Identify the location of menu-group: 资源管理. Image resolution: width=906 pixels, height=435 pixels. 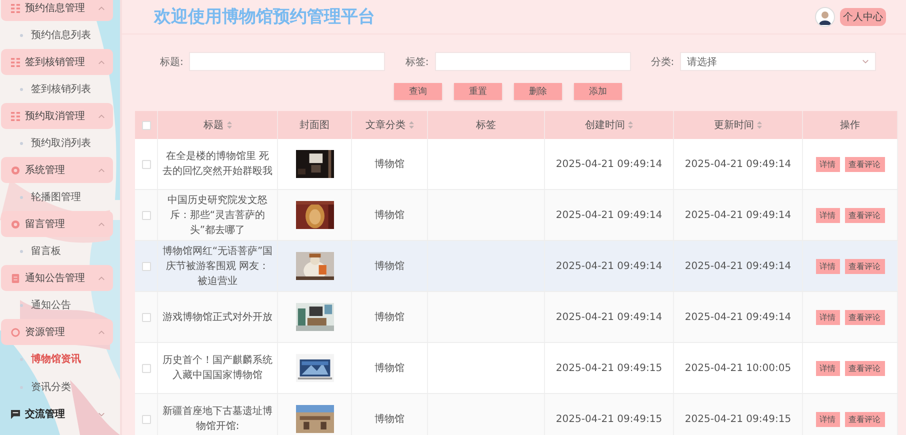
(57, 332).